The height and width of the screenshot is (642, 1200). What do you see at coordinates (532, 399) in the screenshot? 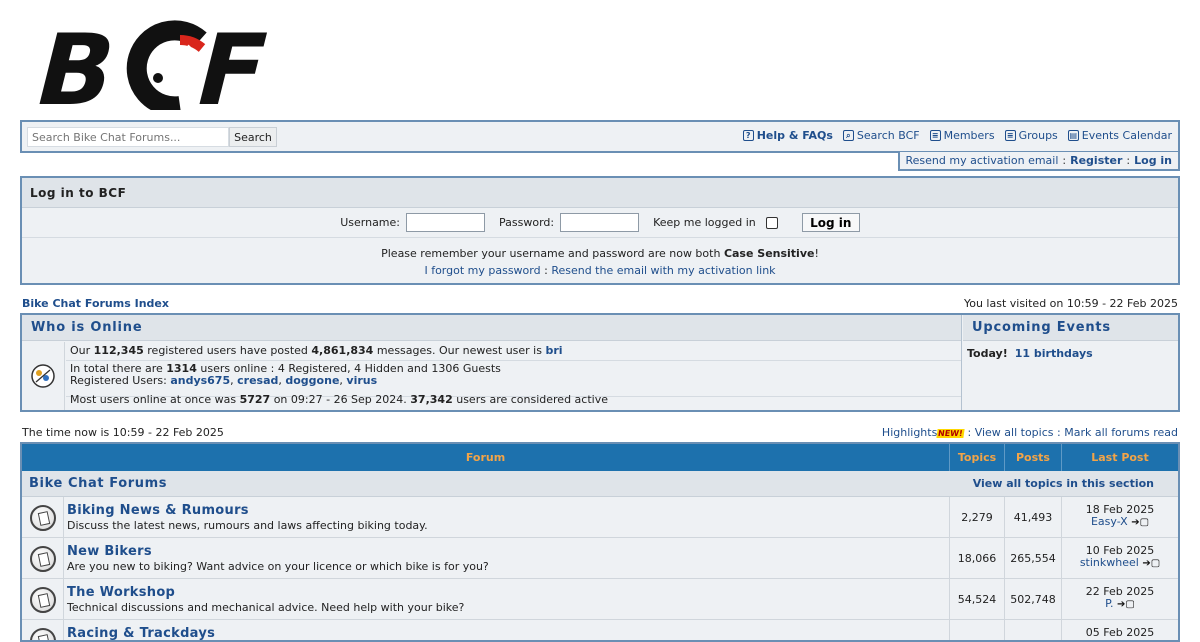
I see `text: users are considered active` at bounding box center [532, 399].